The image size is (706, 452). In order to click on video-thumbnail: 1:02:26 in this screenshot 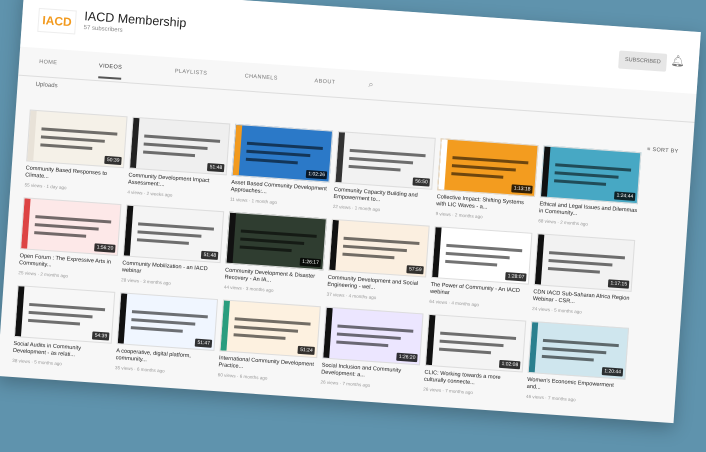, I will do `click(282, 153)`.